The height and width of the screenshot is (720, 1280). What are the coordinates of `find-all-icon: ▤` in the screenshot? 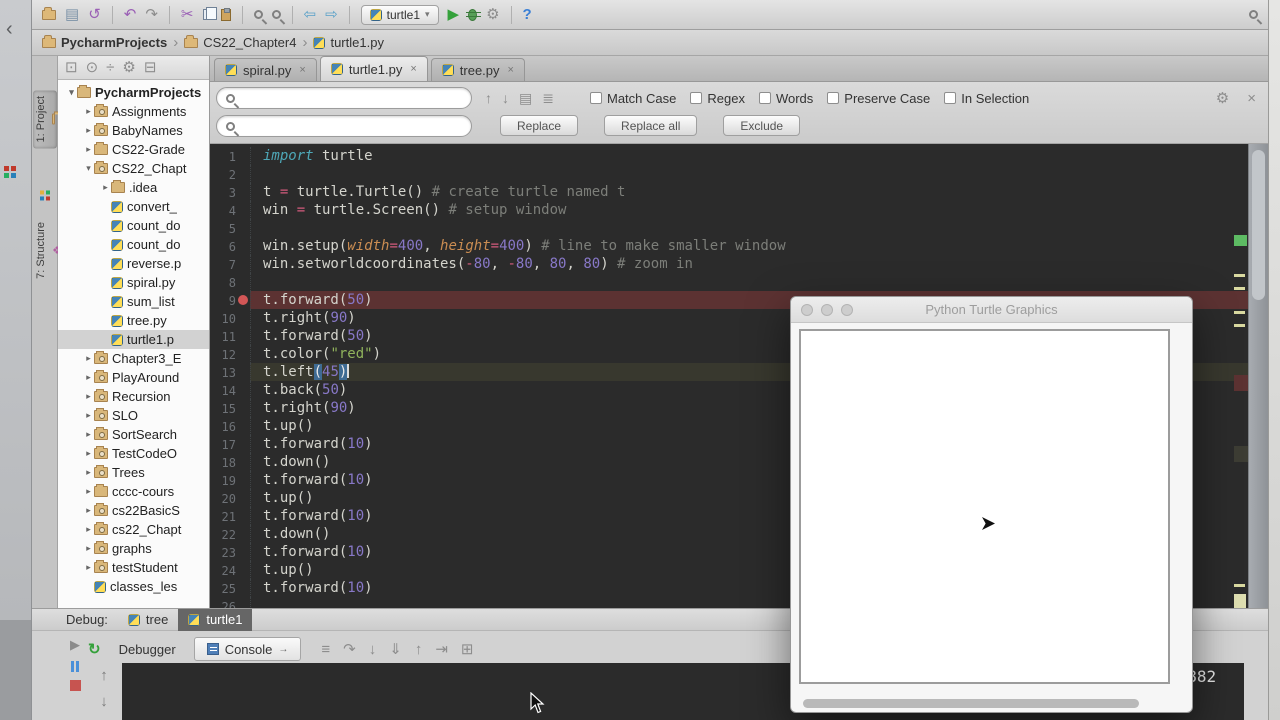 It's located at (525, 98).